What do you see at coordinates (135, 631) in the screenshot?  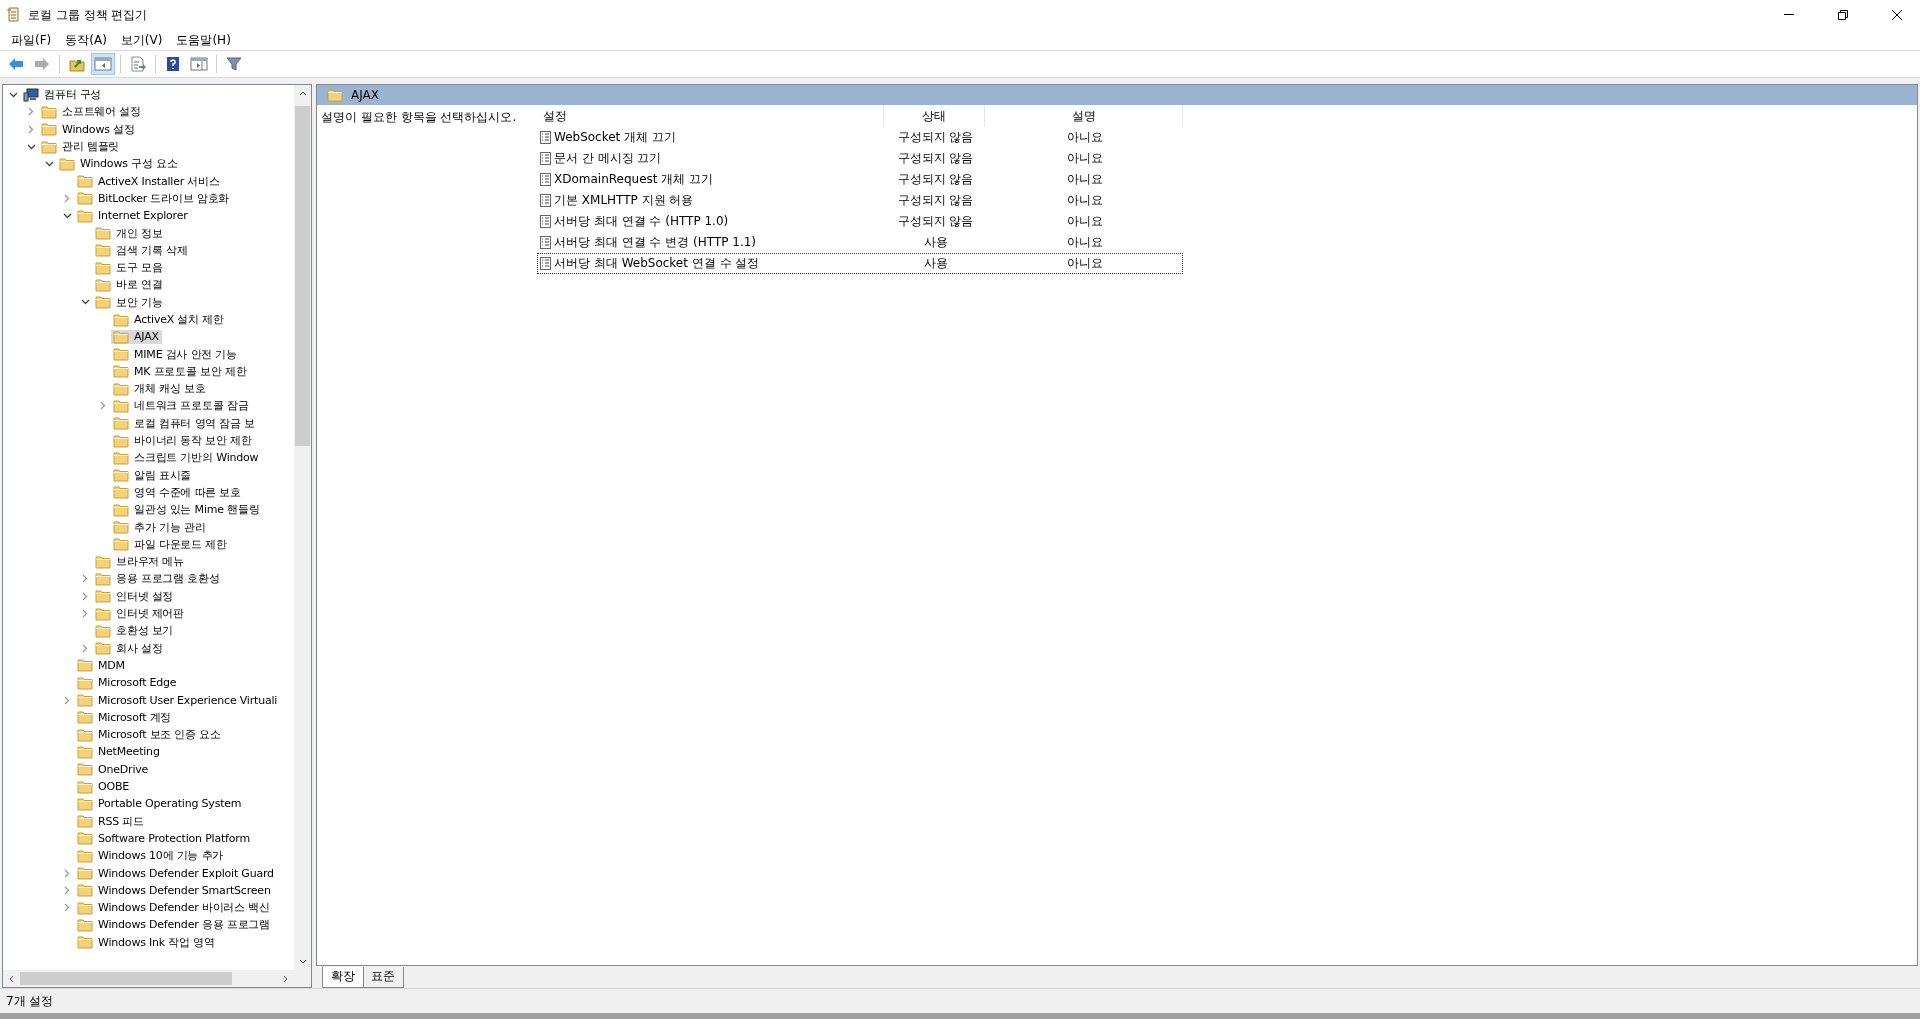 I see `tree-item: 호환성 보기` at bounding box center [135, 631].